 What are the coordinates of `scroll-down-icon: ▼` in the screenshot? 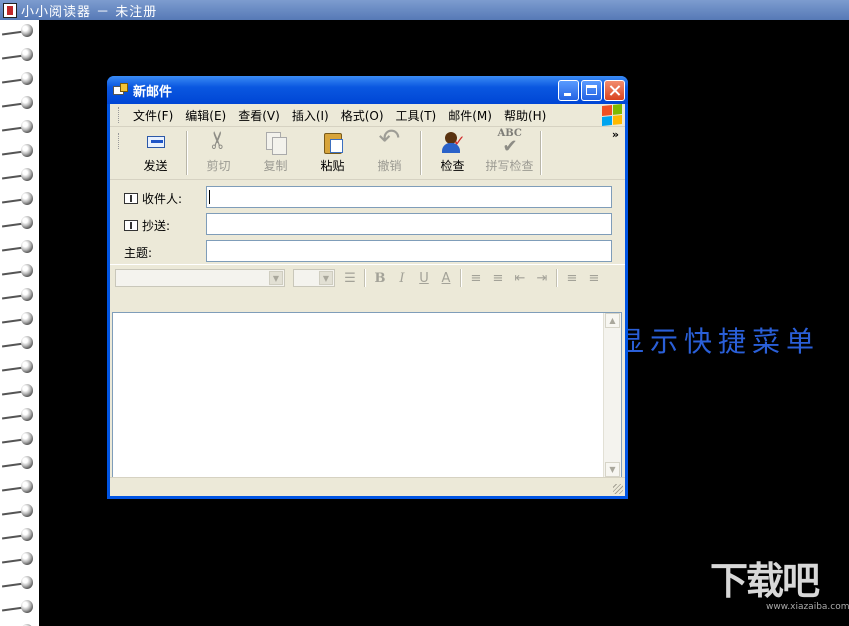 It's located at (612, 469).